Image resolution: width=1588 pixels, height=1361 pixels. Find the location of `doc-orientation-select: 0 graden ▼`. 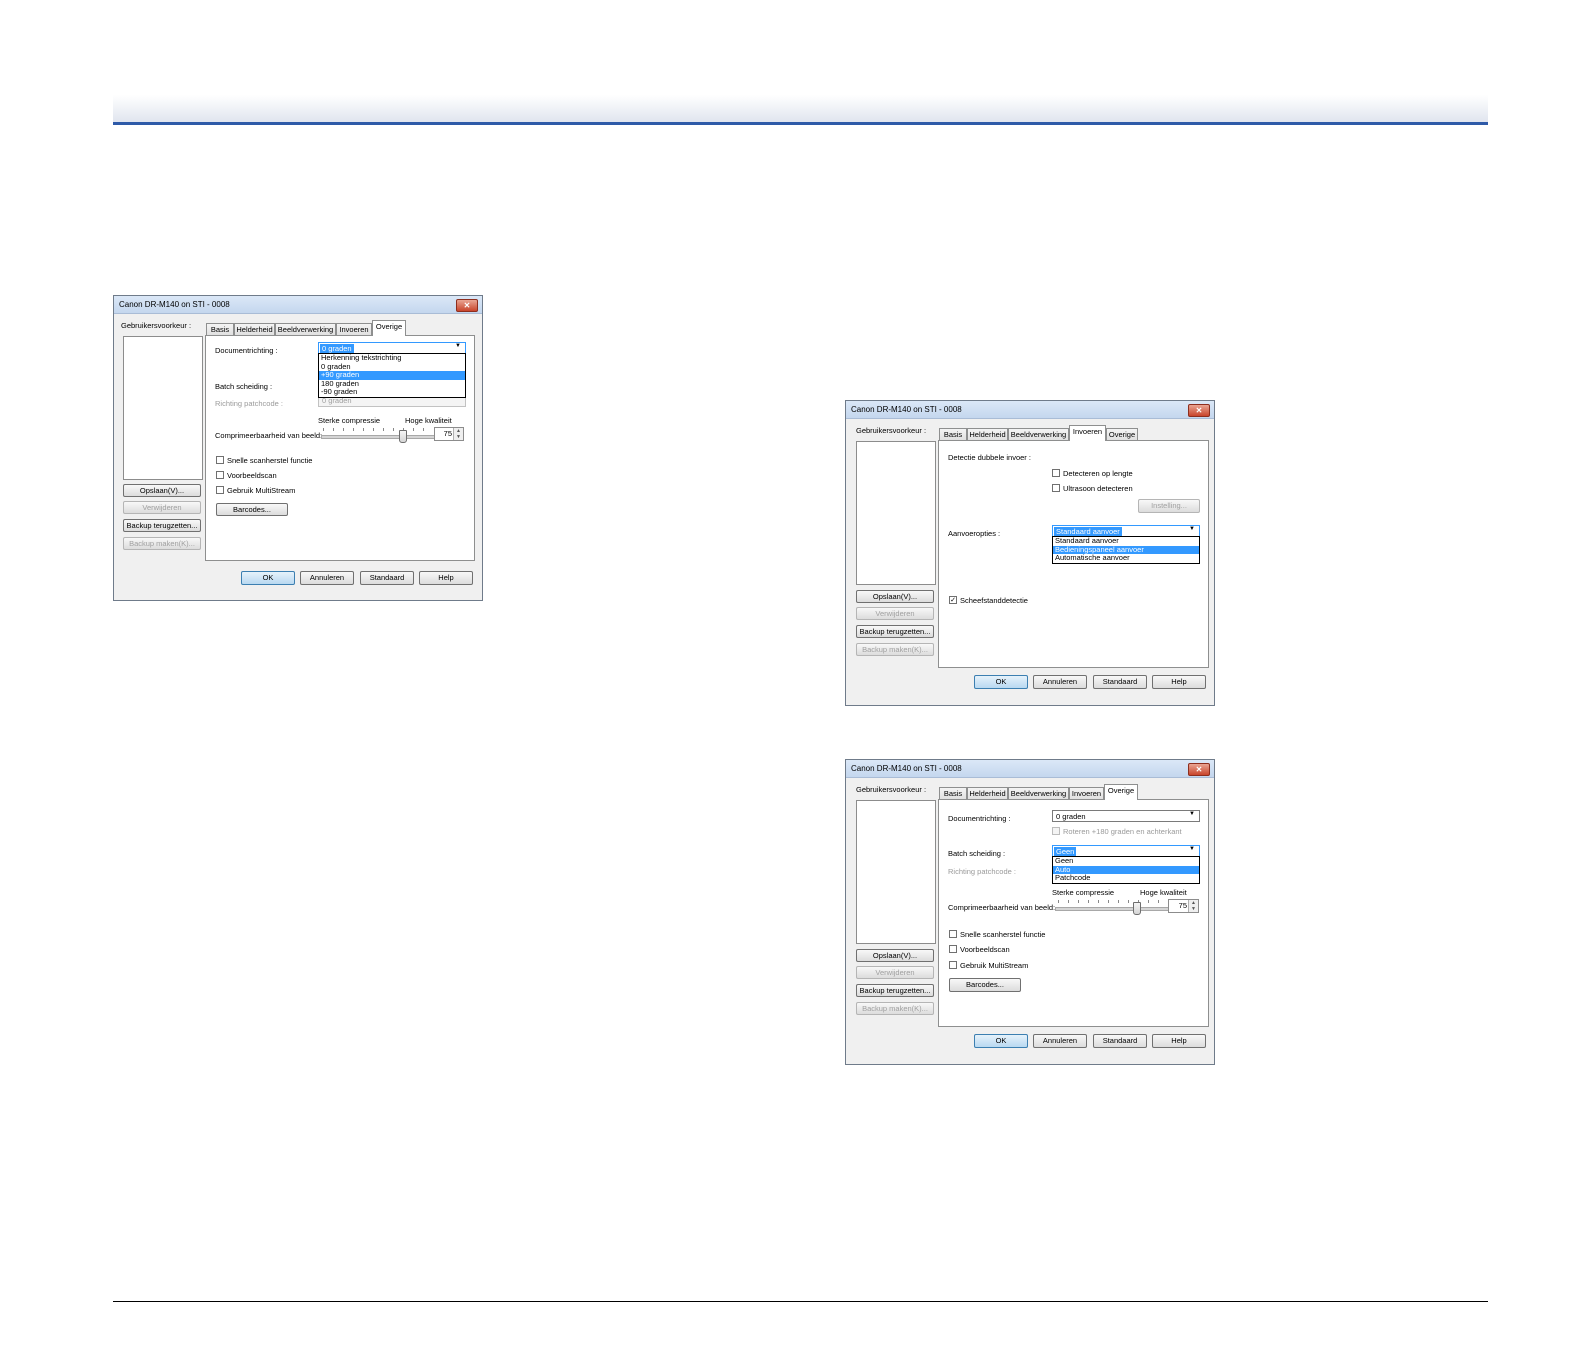

doc-orientation-select: 0 graden ▼ is located at coordinates (1126, 816).